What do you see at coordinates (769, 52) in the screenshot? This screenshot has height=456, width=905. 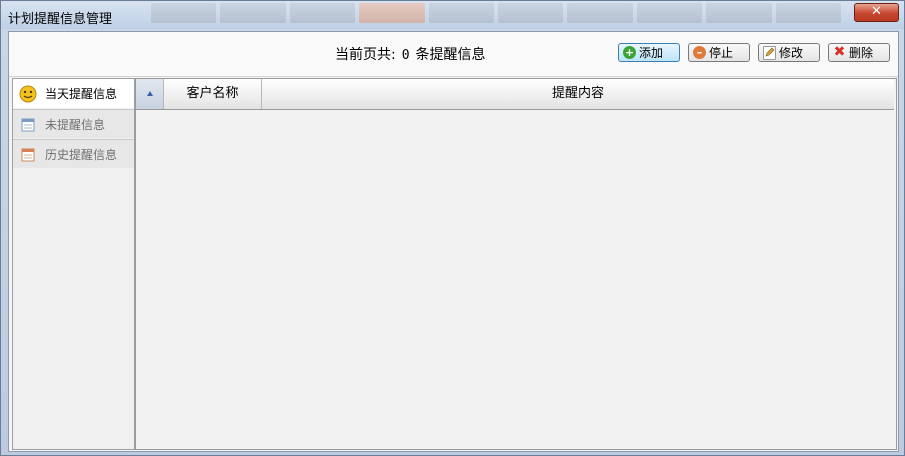 I see `edit-icon` at bounding box center [769, 52].